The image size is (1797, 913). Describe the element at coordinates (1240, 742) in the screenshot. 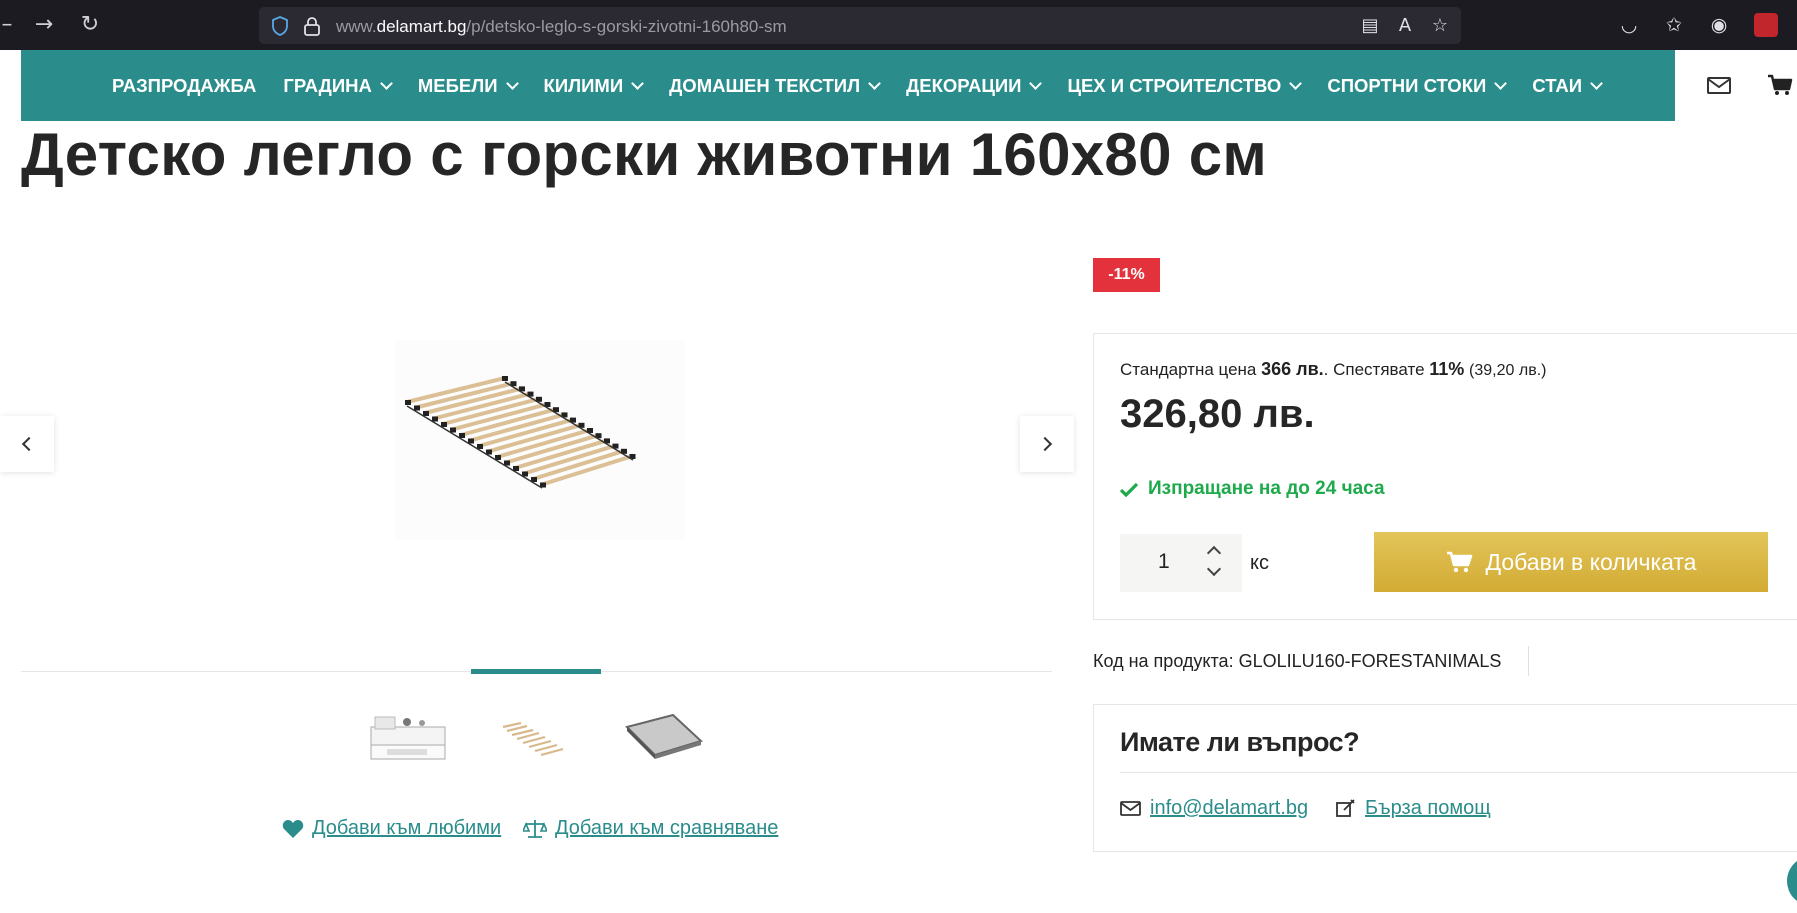

I see `question-title: Имате ли въпрос?` at that location.